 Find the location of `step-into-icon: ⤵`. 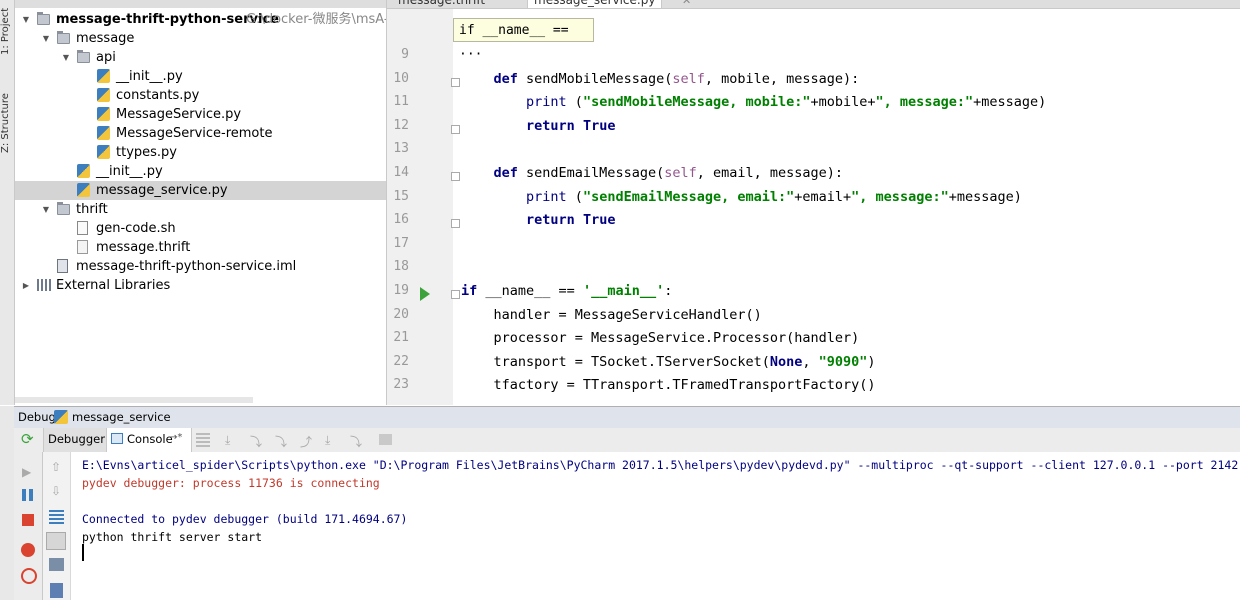

step-into-icon: ⤵ is located at coordinates (257, 441).